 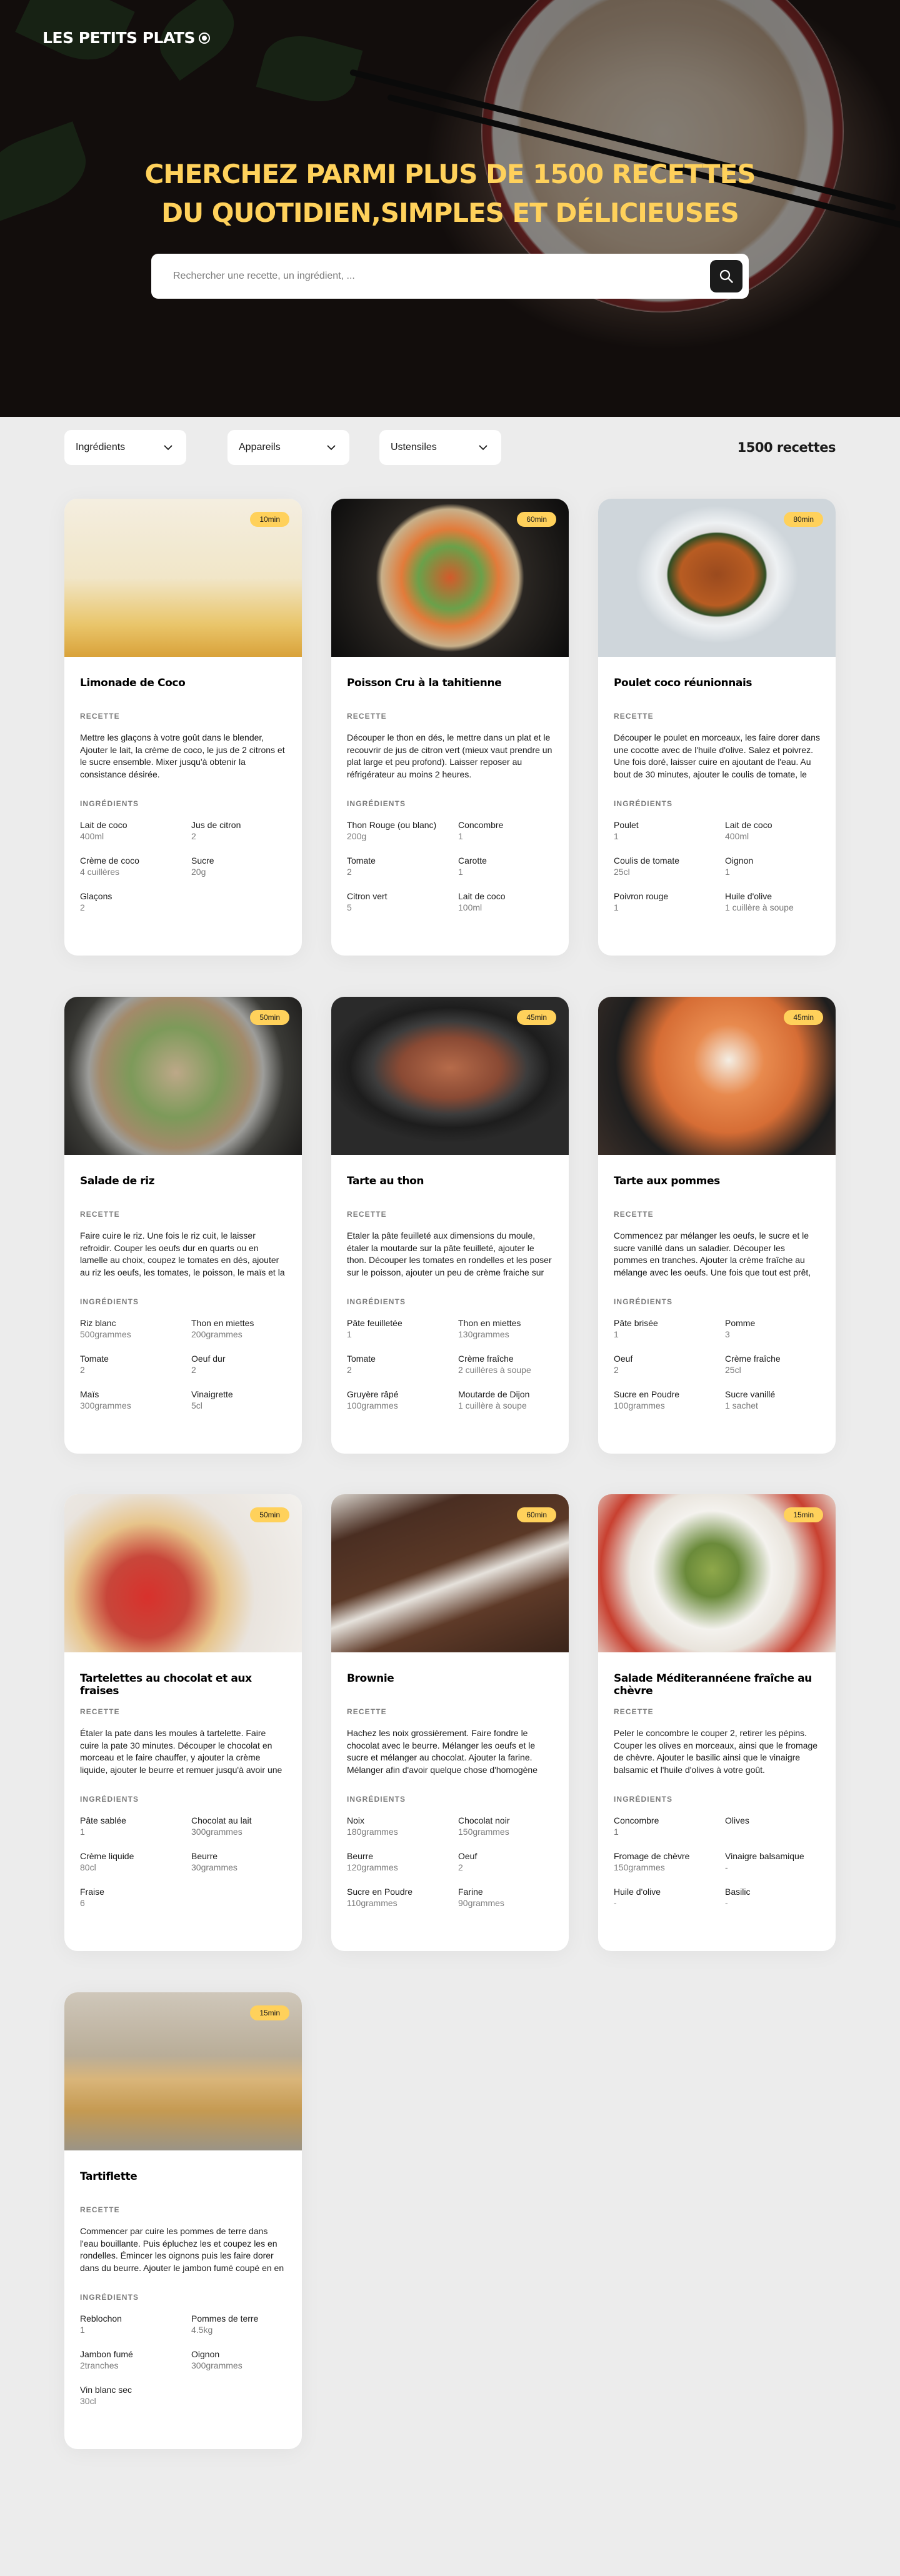 I want to click on ingredient-quantity: 200grammes, so click(x=217, y=1334).